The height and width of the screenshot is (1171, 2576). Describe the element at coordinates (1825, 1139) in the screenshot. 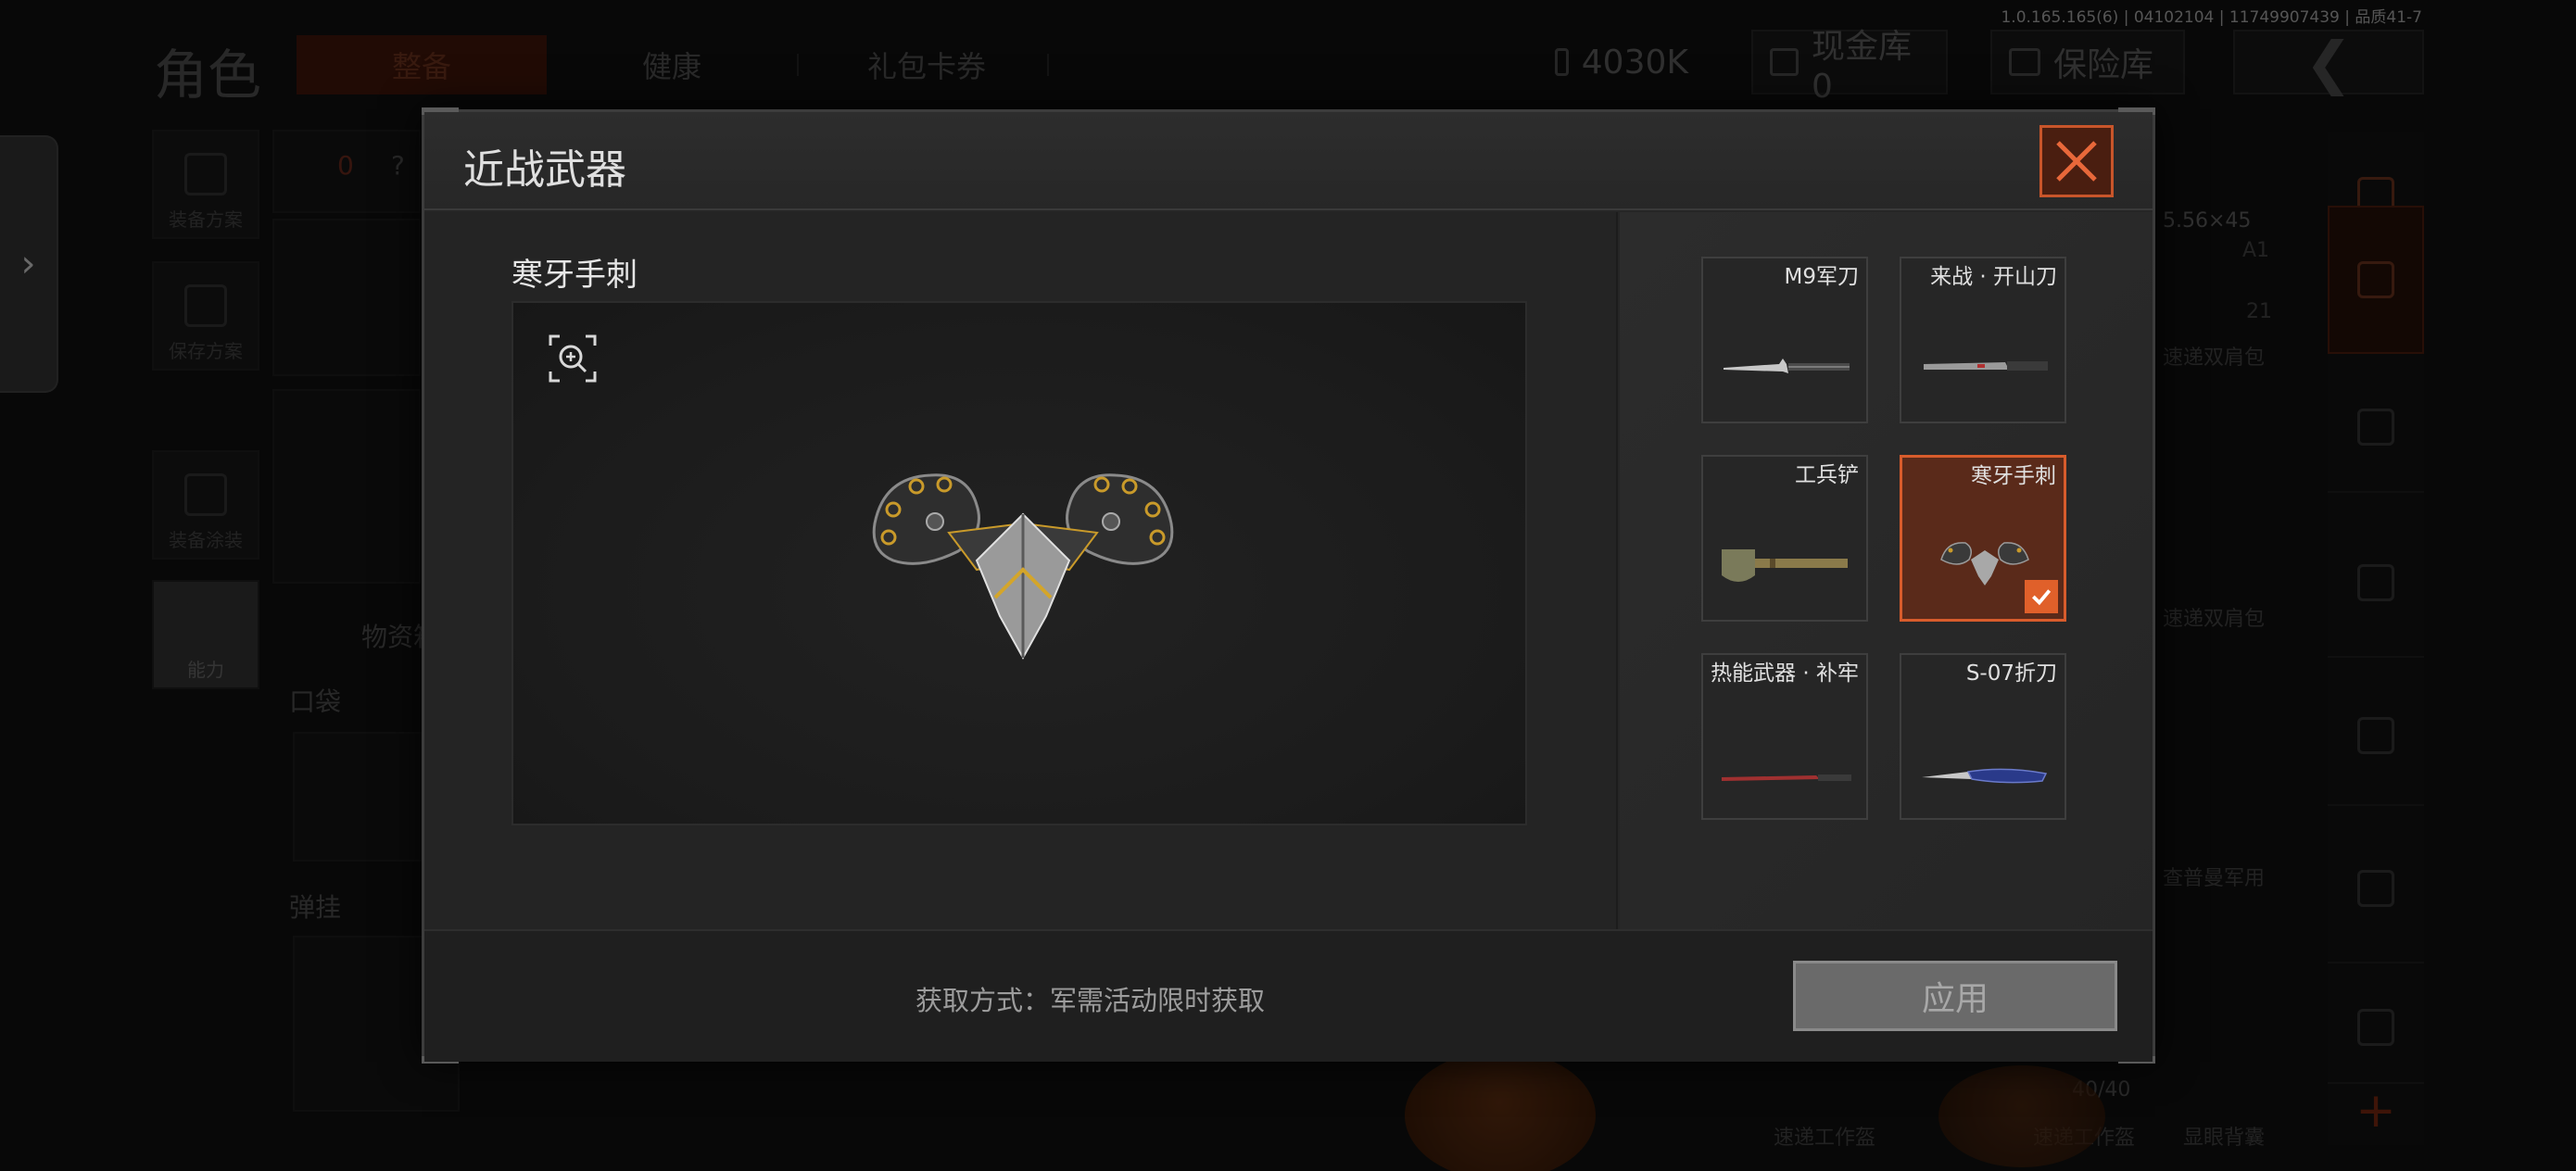

I see `bottom-item-1: 速递工作盔` at that location.